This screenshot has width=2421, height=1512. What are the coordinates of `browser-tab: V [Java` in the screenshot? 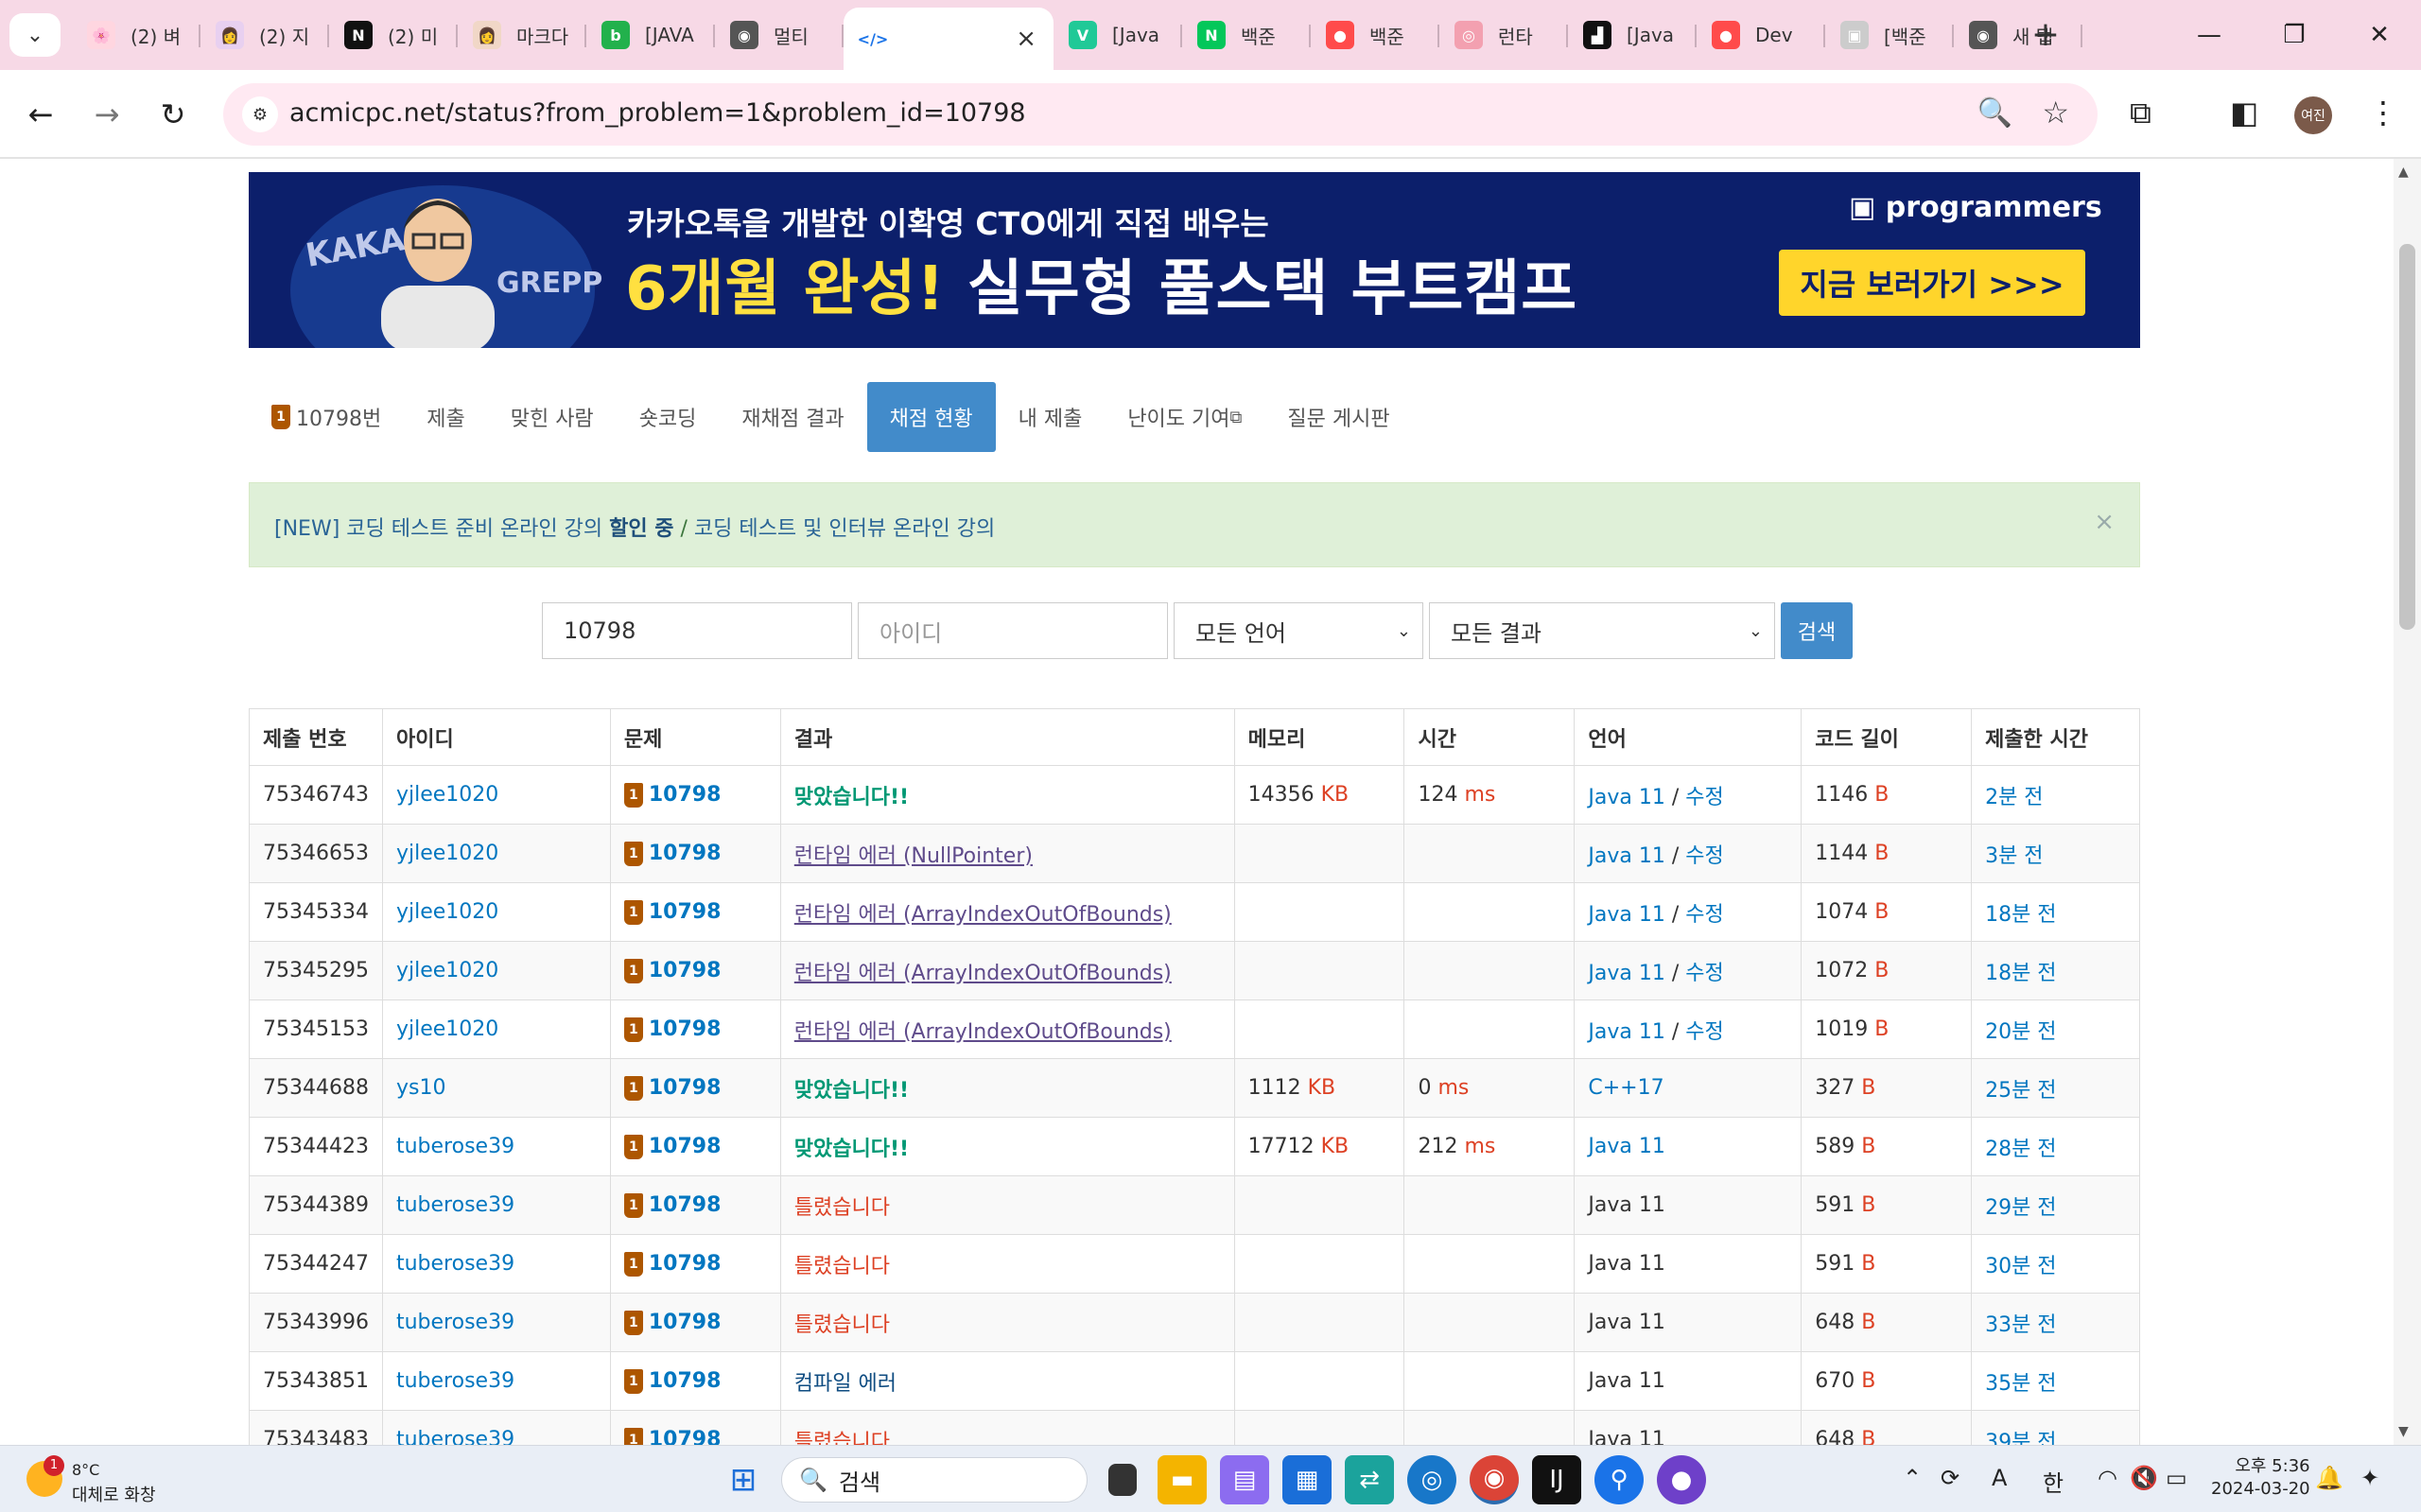 It's located at (1118, 35).